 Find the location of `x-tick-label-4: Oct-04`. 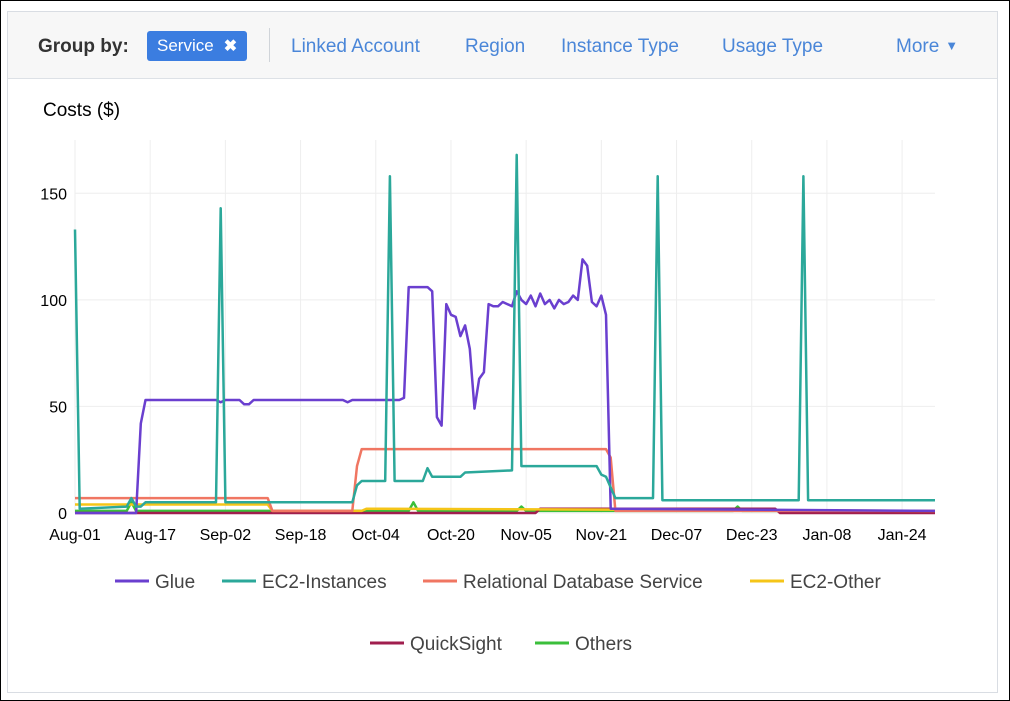

x-tick-label-4: Oct-04 is located at coordinates (376, 535).